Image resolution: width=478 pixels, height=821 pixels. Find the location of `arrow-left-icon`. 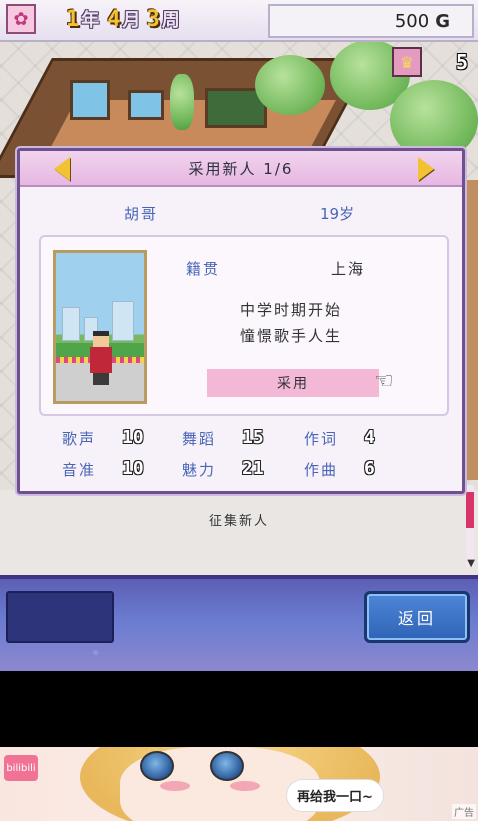

arrow-left-icon is located at coordinates (62, 169).